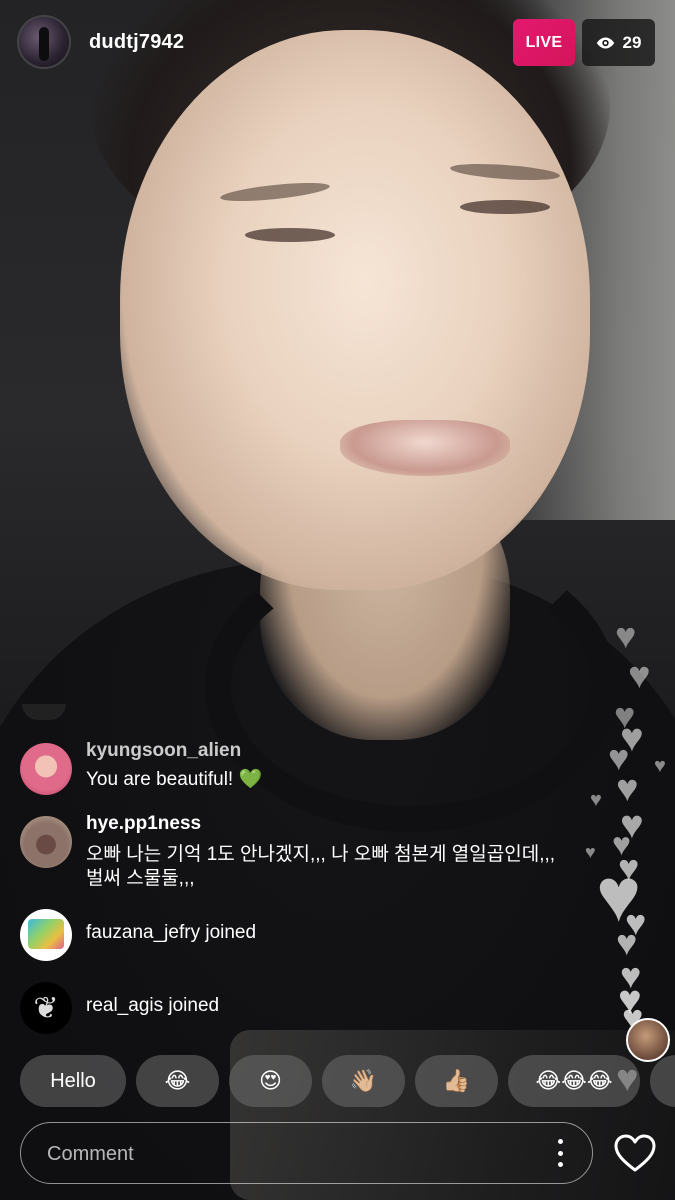 The image size is (675, 1200). I want to click on quick-reply-triple-laugh: 😂😂😂, so click(574, 1081).